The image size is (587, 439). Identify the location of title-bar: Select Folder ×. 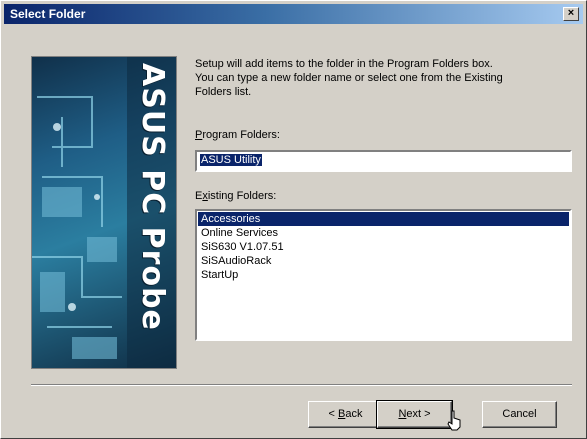
(293, 14).